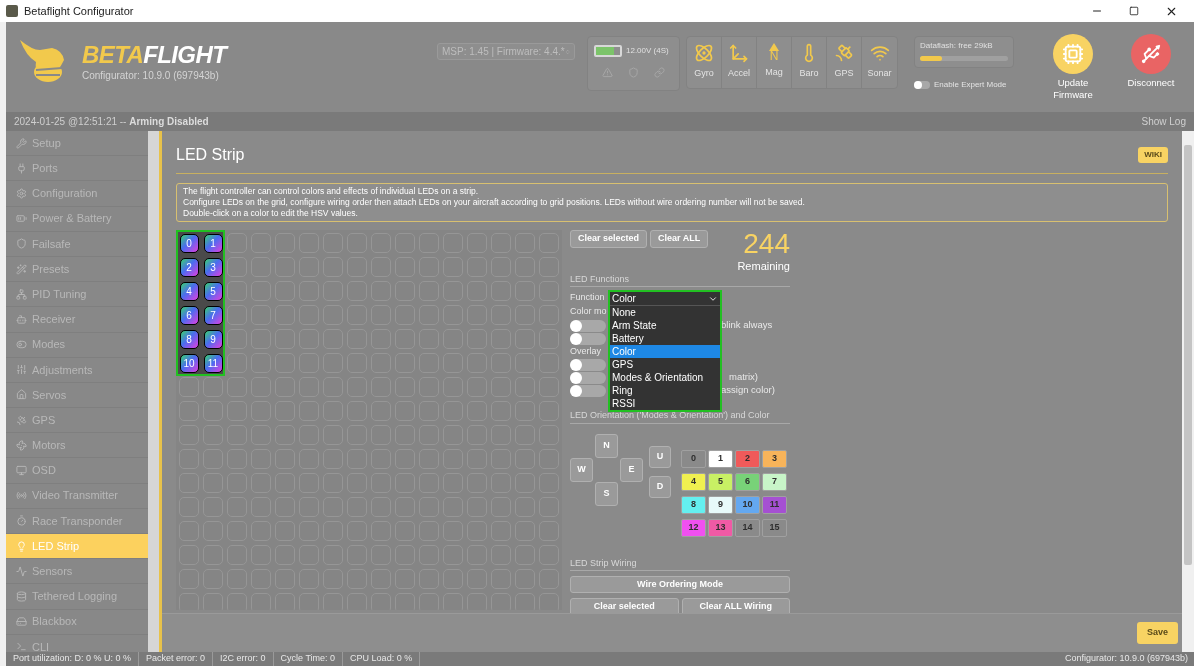 Image resolution: width=1194 pixels, height=666 pixels. What do you see at coordinates (735, 605) in the screenshot?
I see `wiring-clear-button: Clear ALL Wiring` at bounding box center [735, 605].